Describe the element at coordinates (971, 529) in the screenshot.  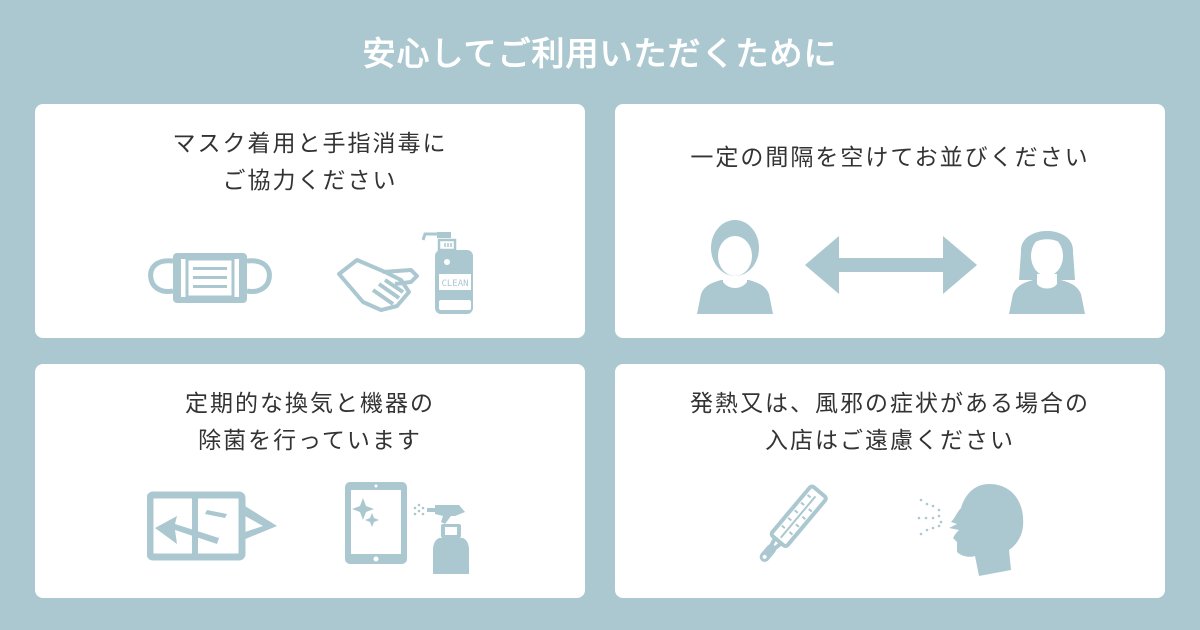
I see `coughing-person-icon` at that location.